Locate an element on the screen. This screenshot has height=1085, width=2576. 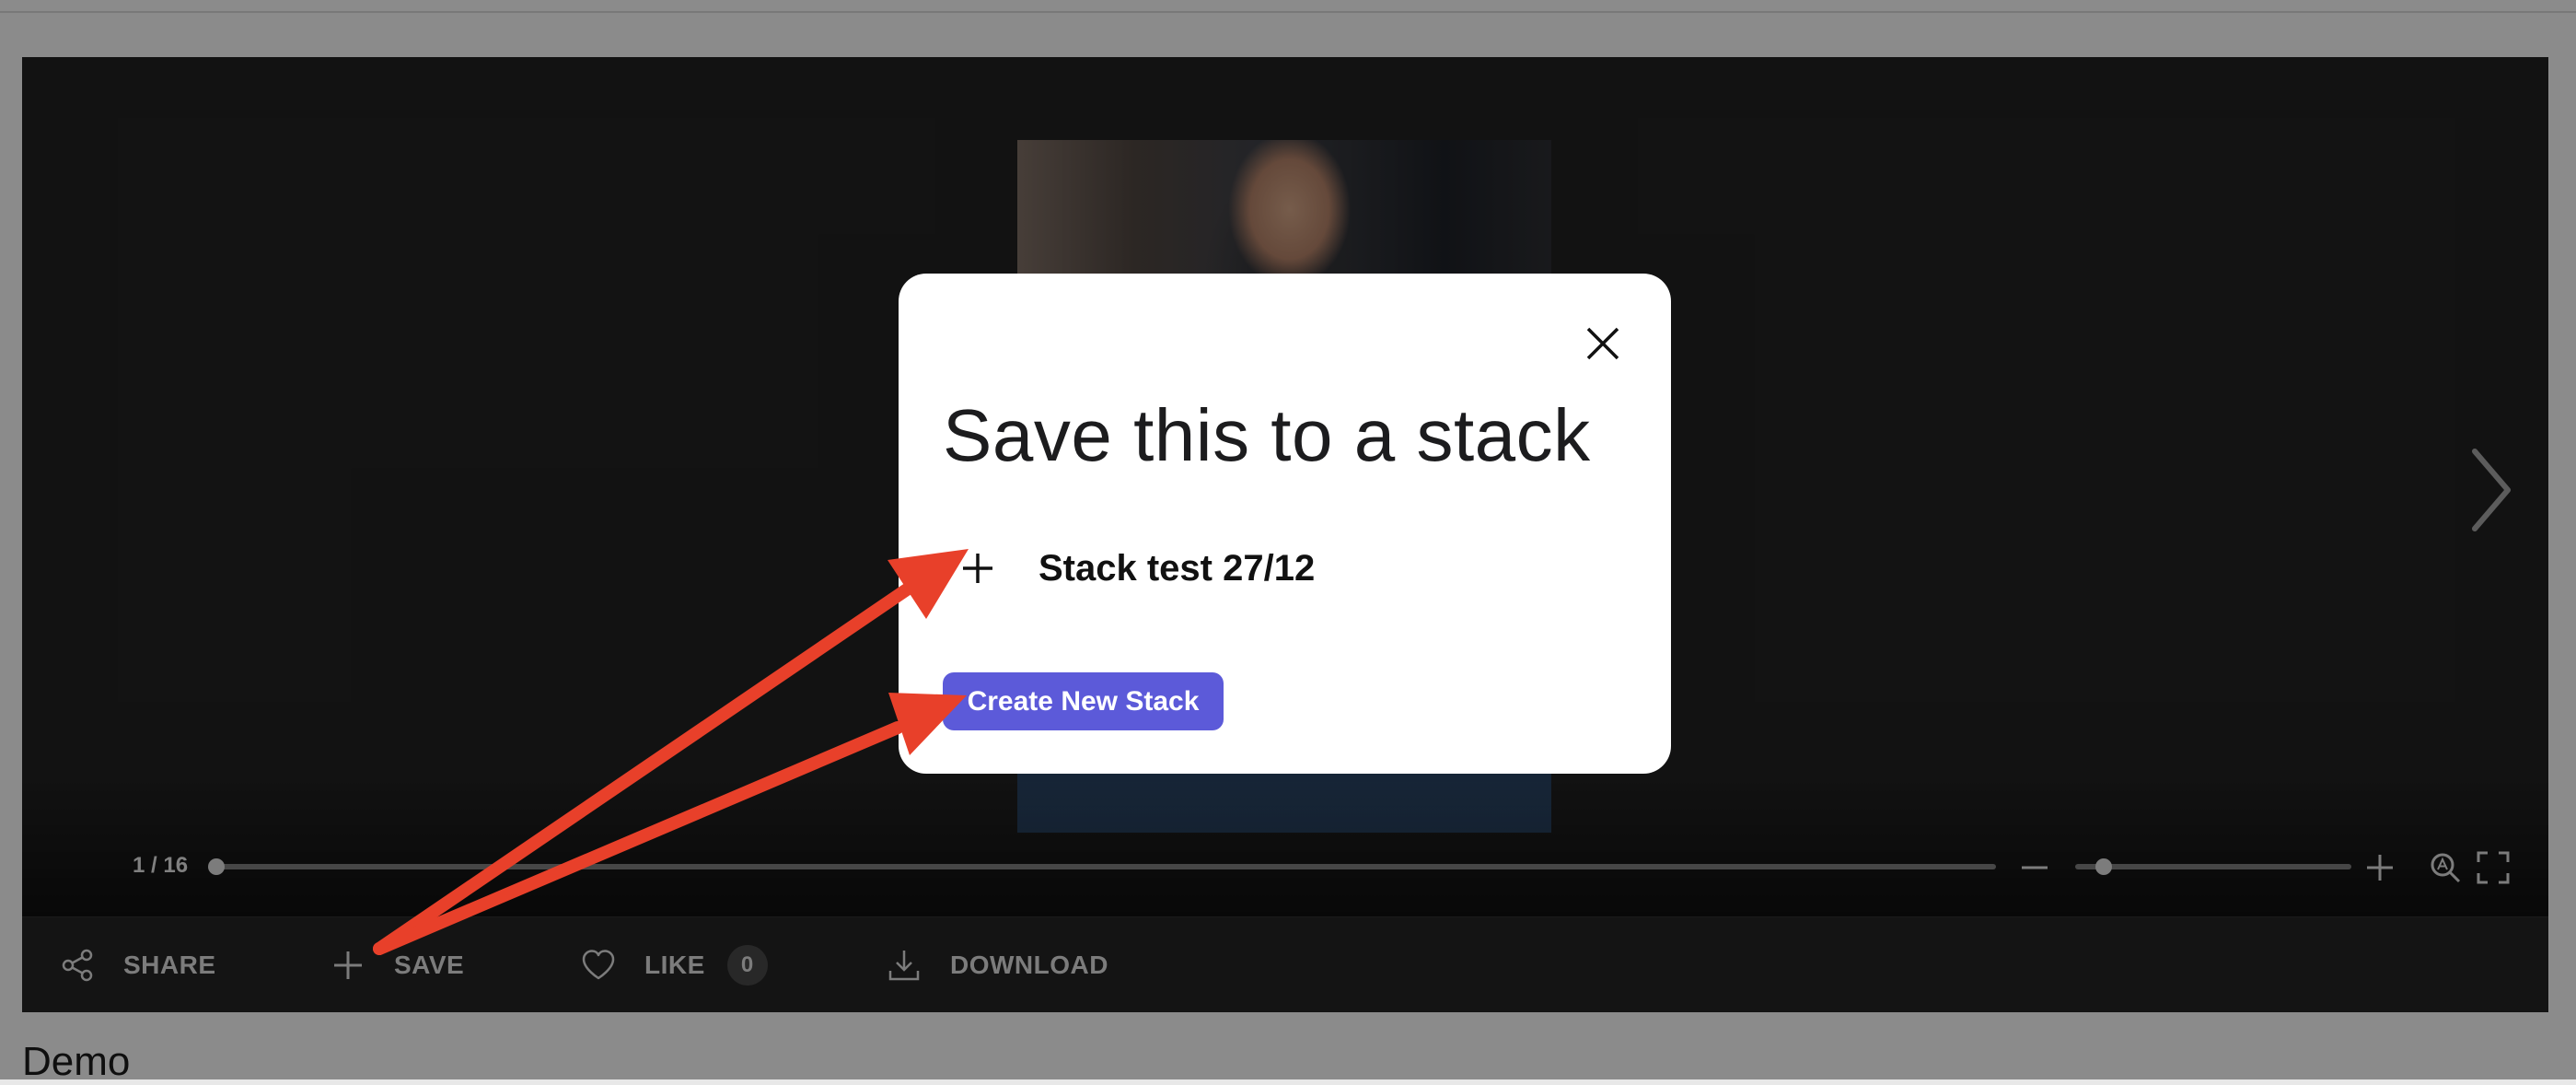
dialog-title: Save this to a stack is located at coordinates (1267, 435).